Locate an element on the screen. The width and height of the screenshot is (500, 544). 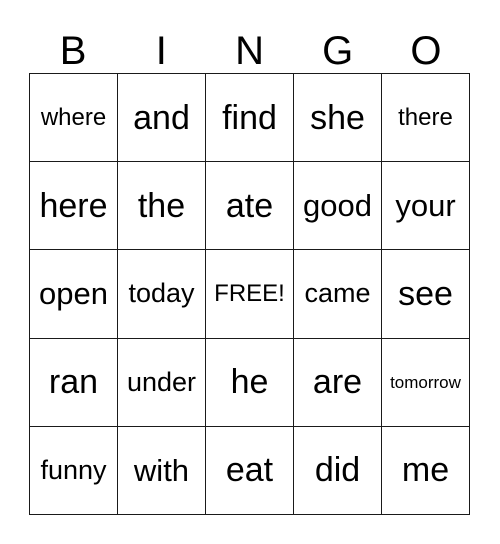
bingo-cell-label: me is located at coordinates (425, 470).